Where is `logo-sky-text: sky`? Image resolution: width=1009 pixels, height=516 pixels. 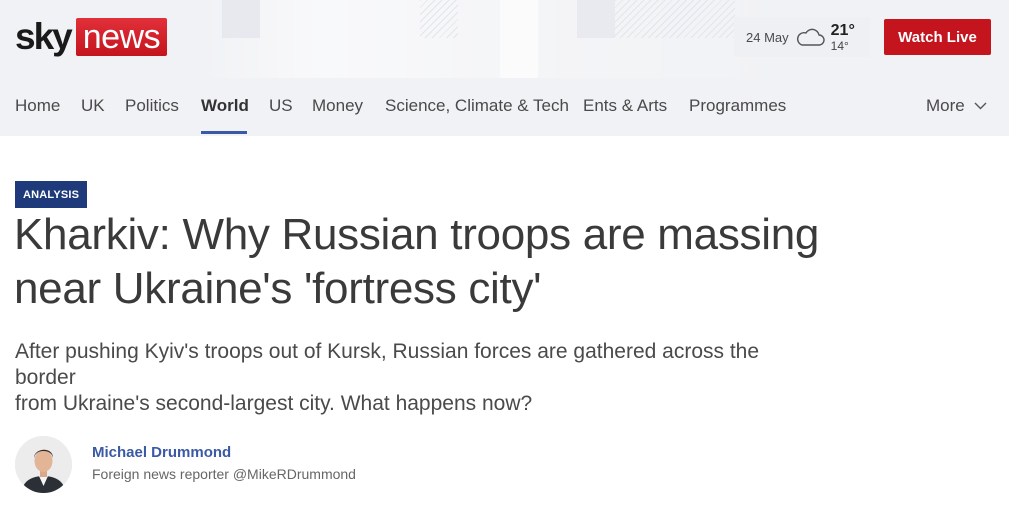
logo-sky-text: sky is located at coordinates (44, 36).